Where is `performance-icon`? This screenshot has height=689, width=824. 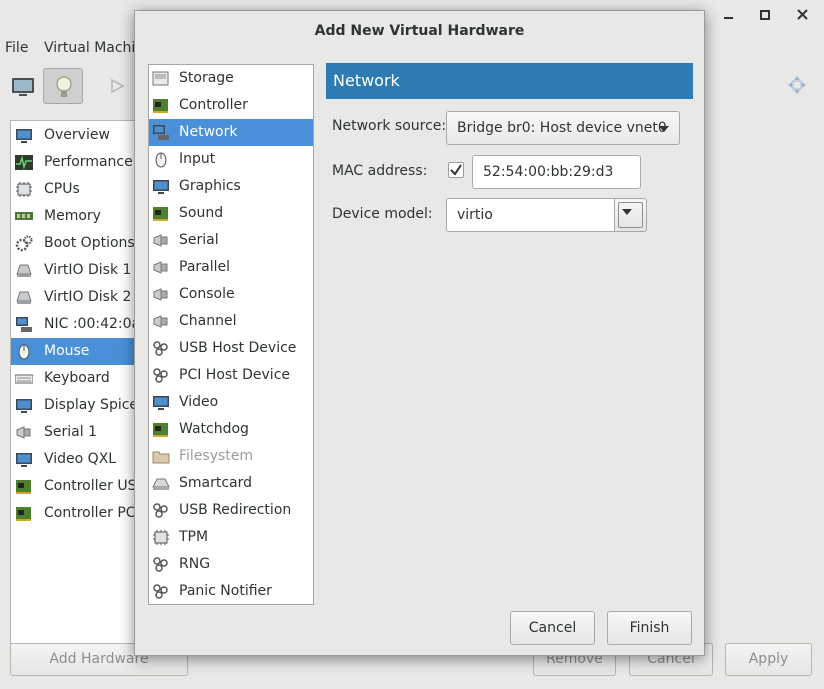 performance-icon is located at coordinates (24, 162).